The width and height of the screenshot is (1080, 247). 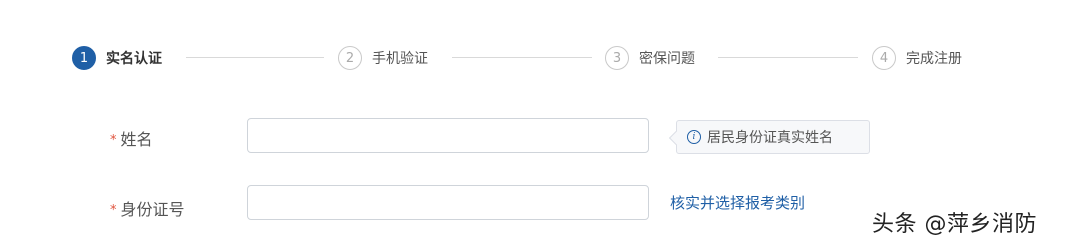 What do you see at coordinates (934, 59) in the screenshot?
I see `step-label: 完成注册` at bounding box center [934, 59].